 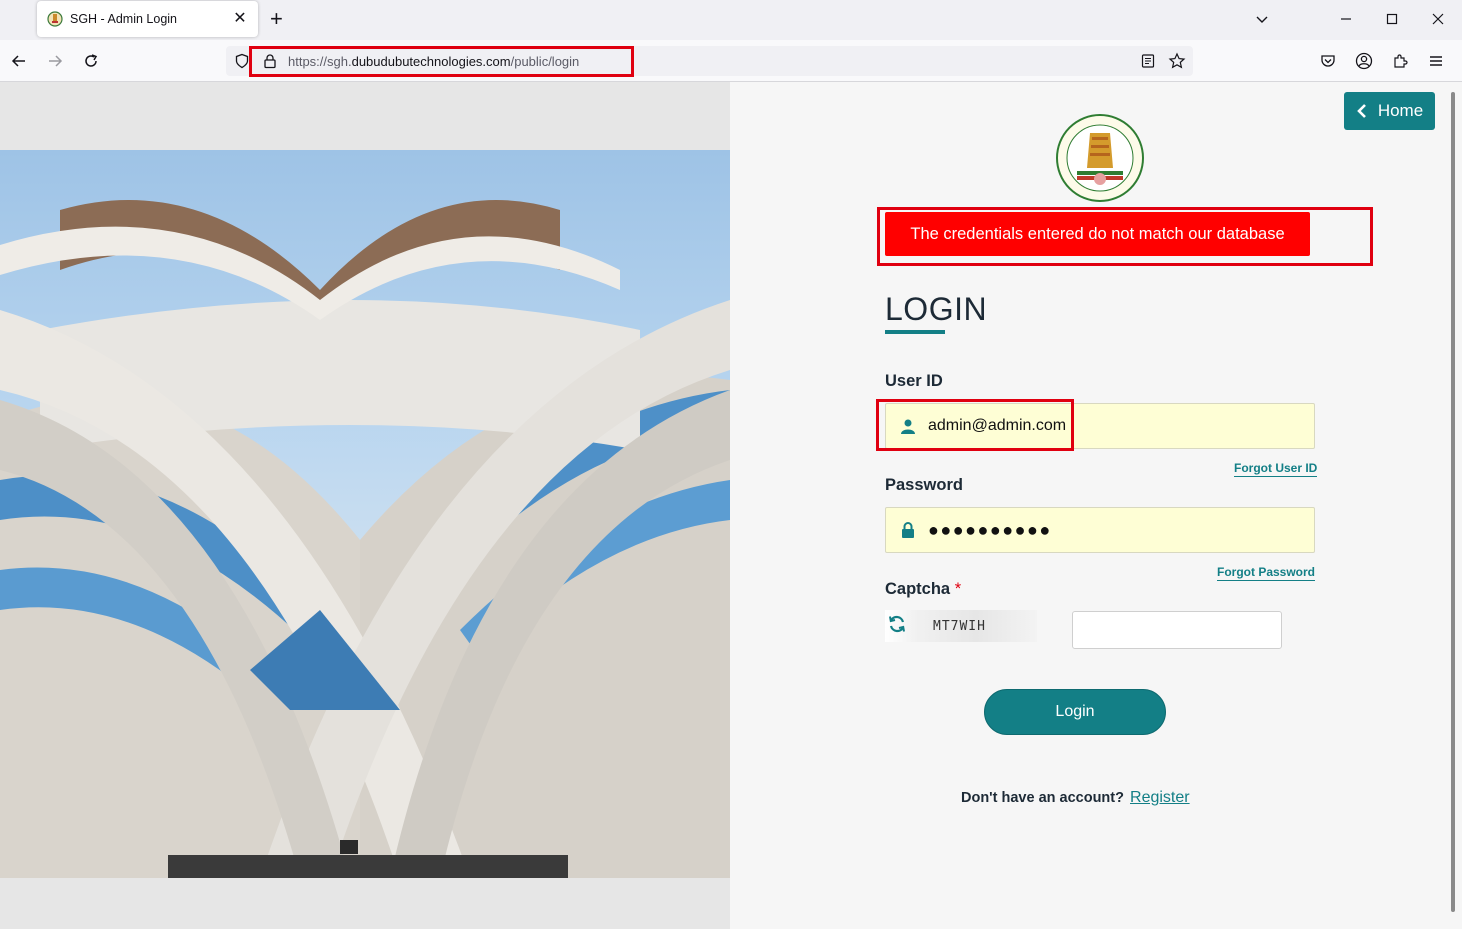 What do you see at coordinates (1266, 573) in the screenshot?
I see `forgot-password-link: Forgot Password` at bounding box center [1266, 573].